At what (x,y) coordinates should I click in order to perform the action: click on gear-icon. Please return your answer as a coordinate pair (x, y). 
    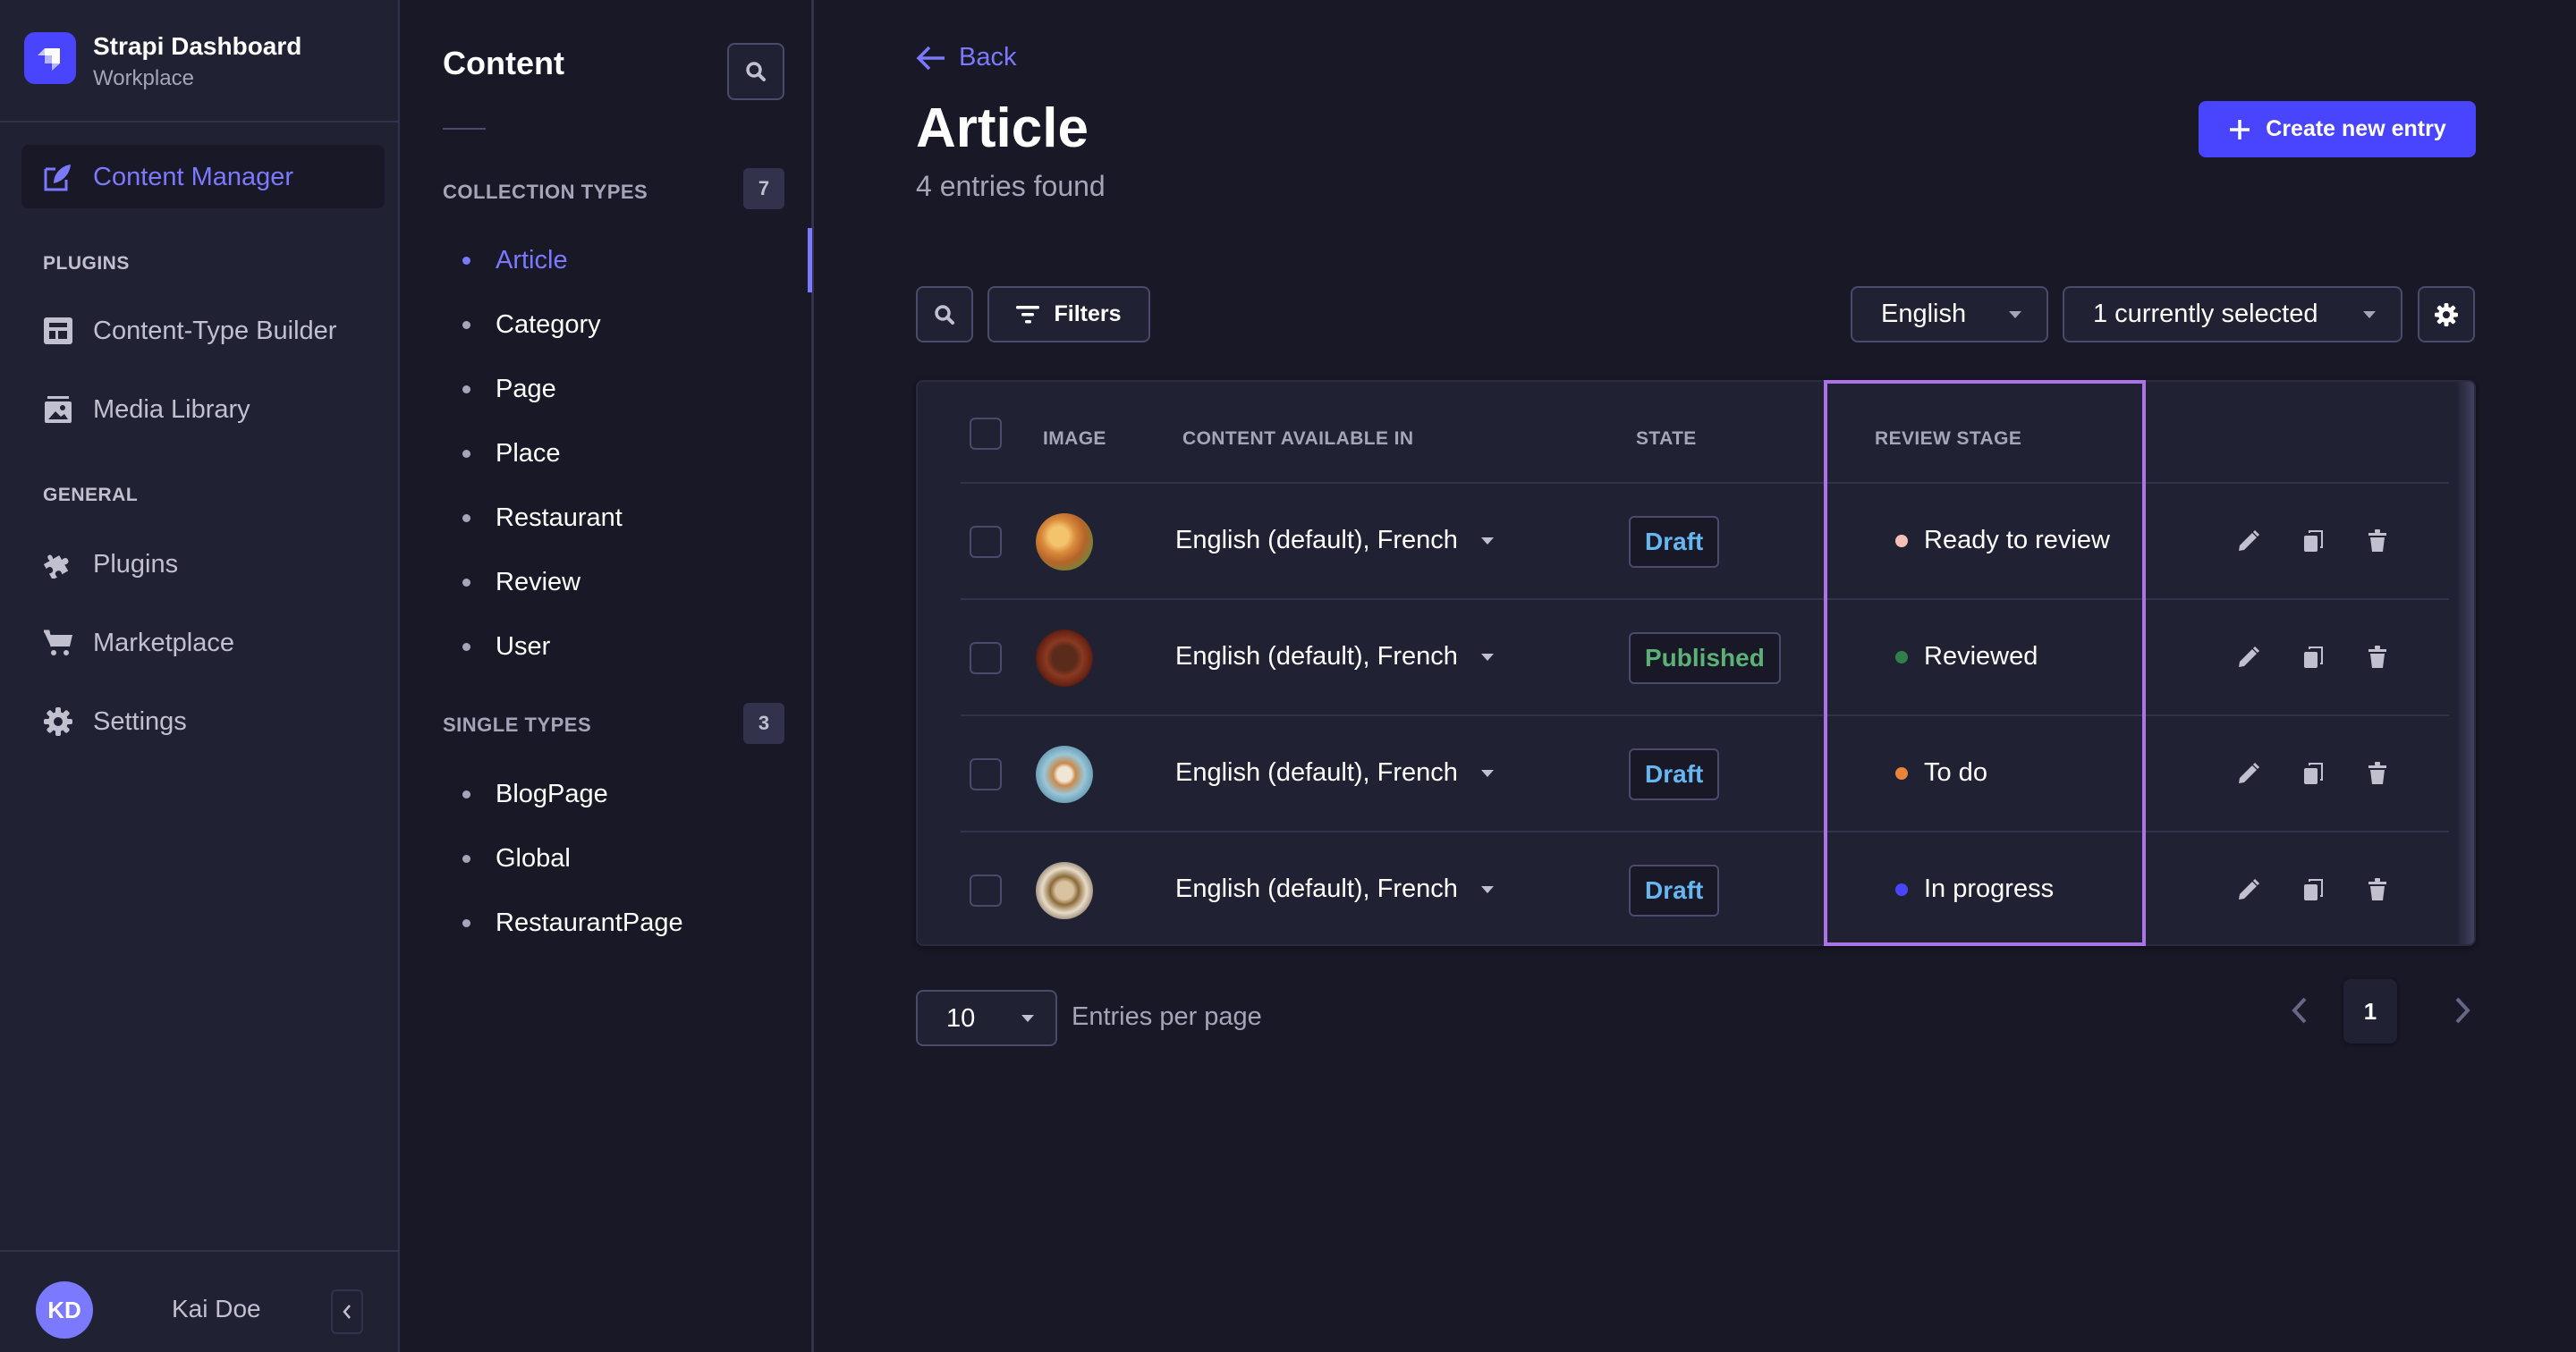
    Looking at the image, I should click on (2446, 314).